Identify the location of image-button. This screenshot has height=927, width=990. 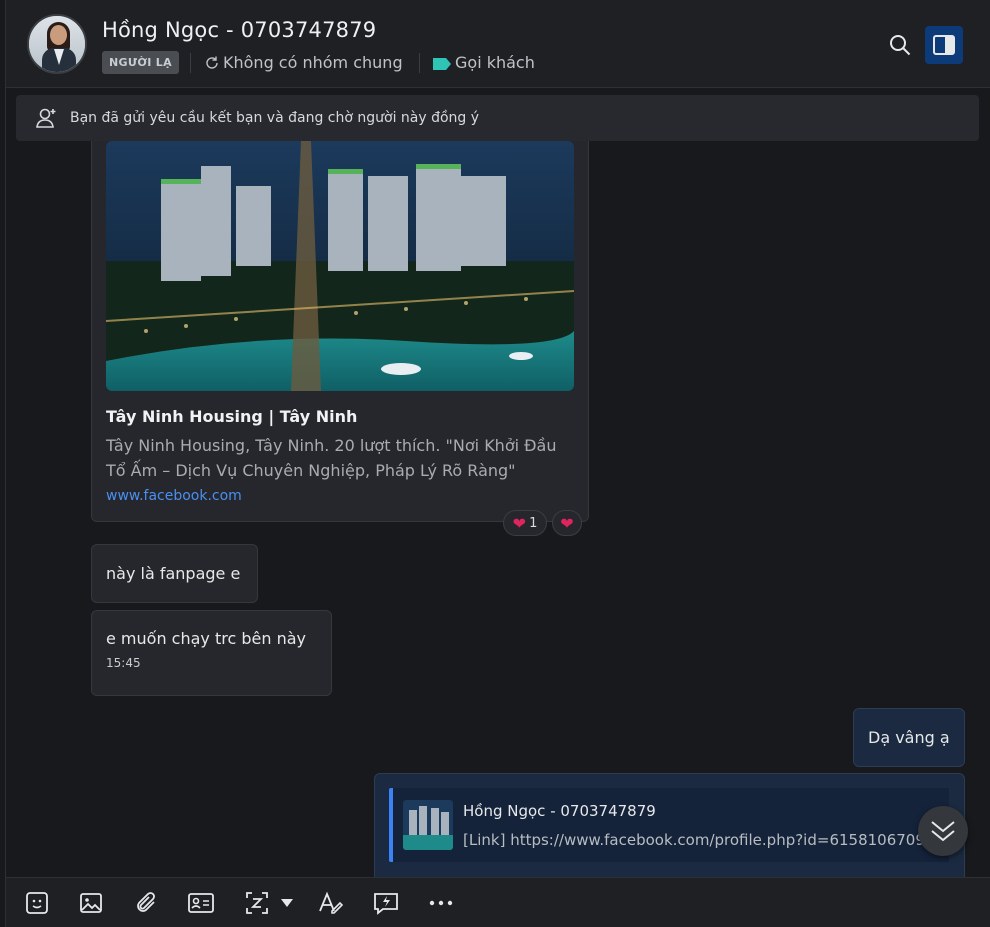
(91, 903).